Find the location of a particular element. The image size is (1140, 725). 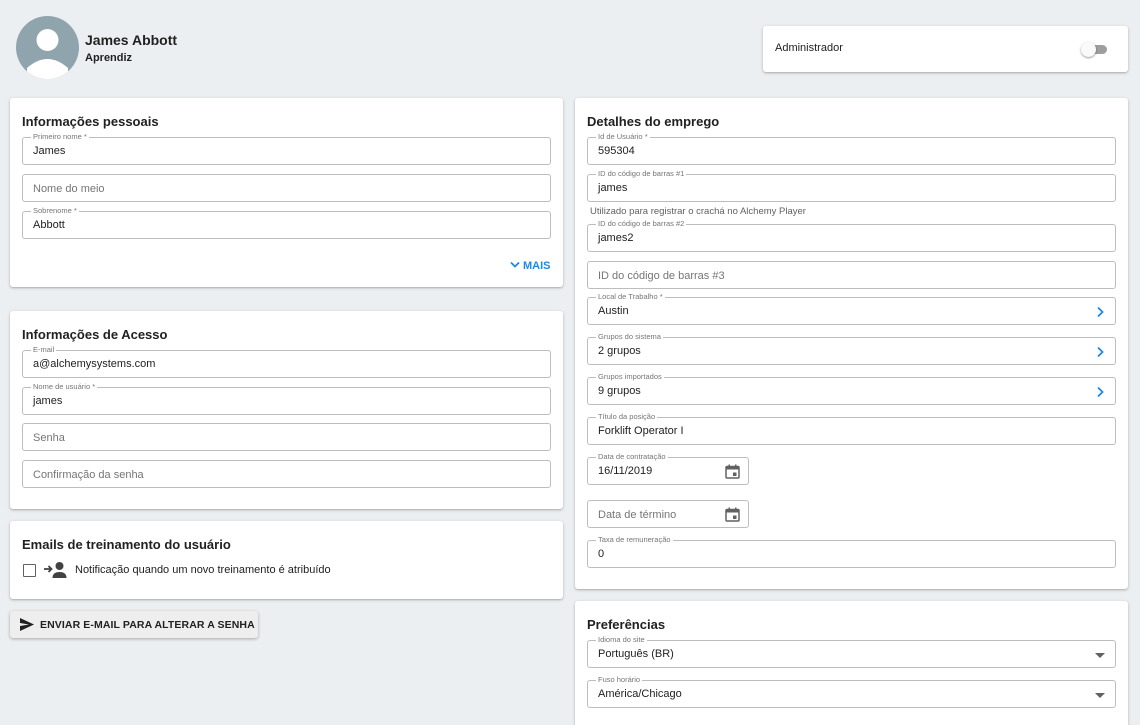

avatar is located at coordinates (47, 47).